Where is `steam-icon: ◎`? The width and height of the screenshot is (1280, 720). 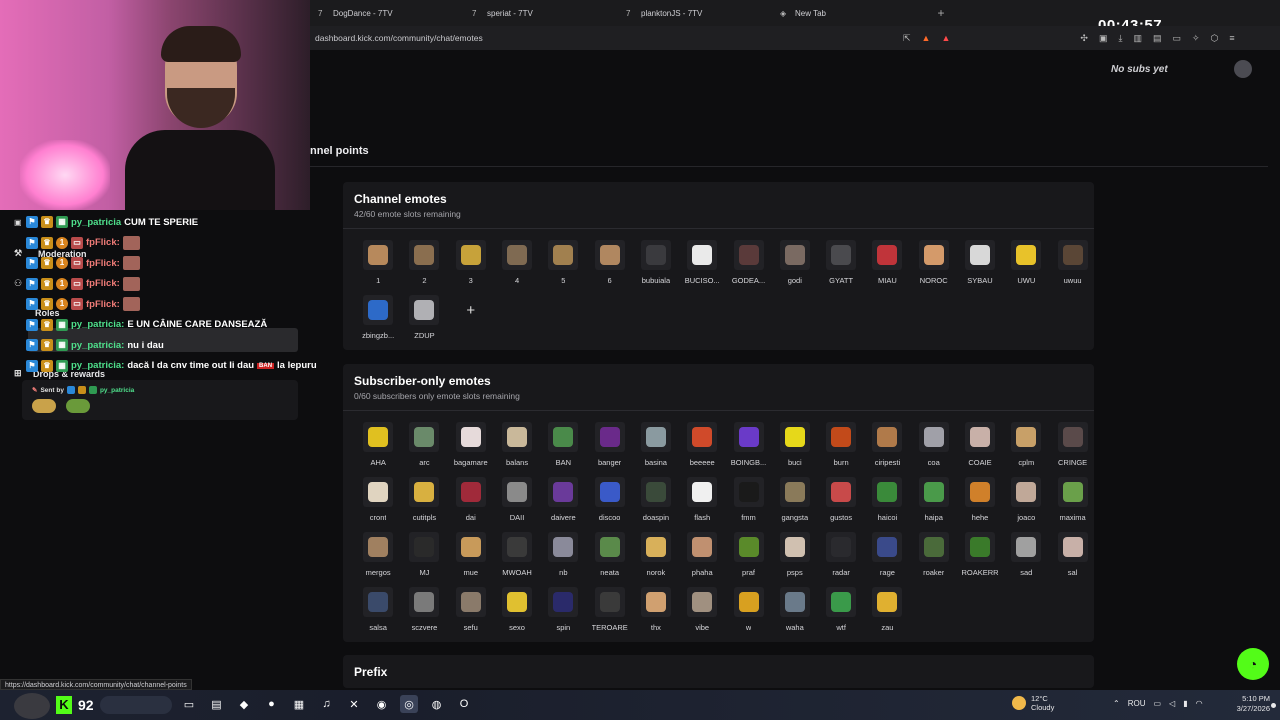 steam-icon: ◎ is located at coordinates (409, 704).